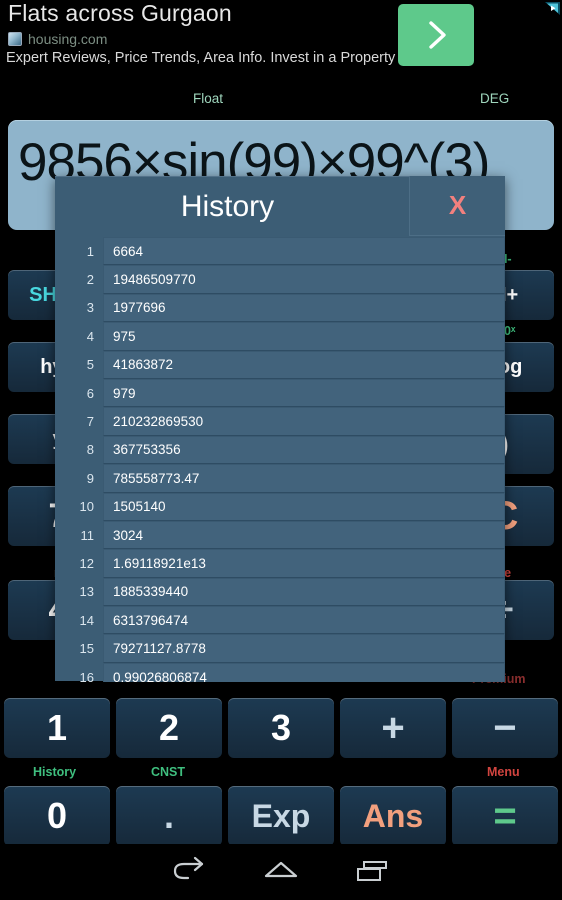 This screenshot has height=900, width=562. I want to click on sublabel-history: History, so click(55, 772).